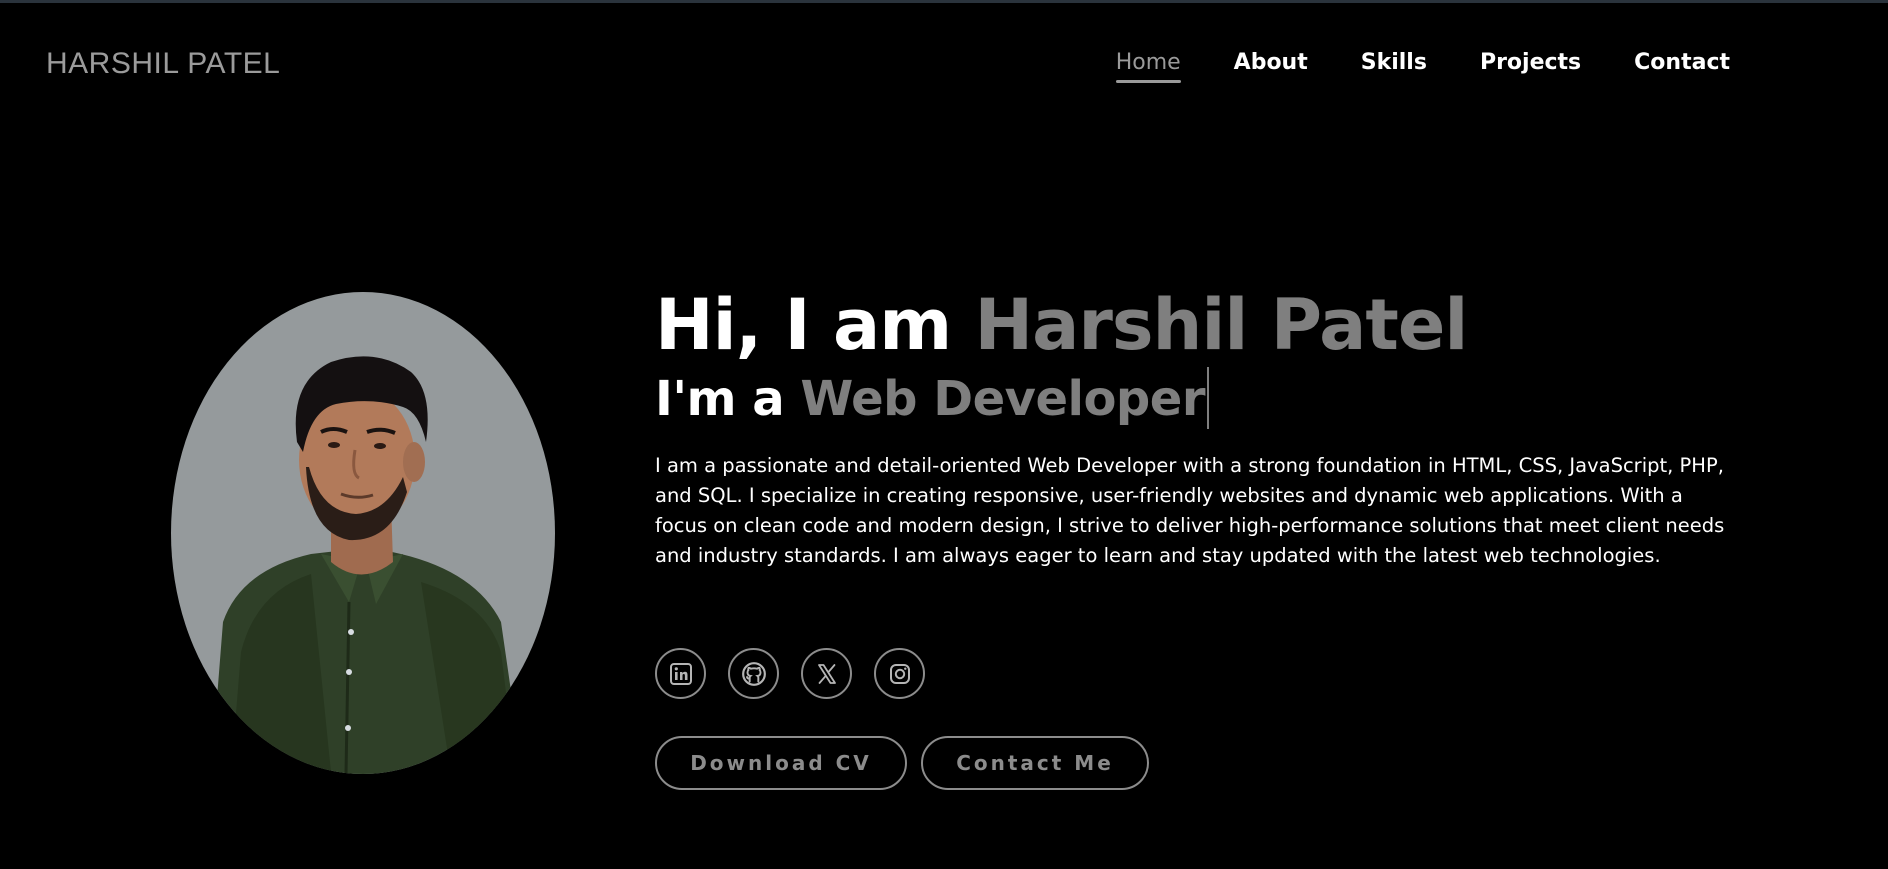 The height and width of the screenshot is (869, 1888). I want to click on linkedin-icon, so click(680, 673).